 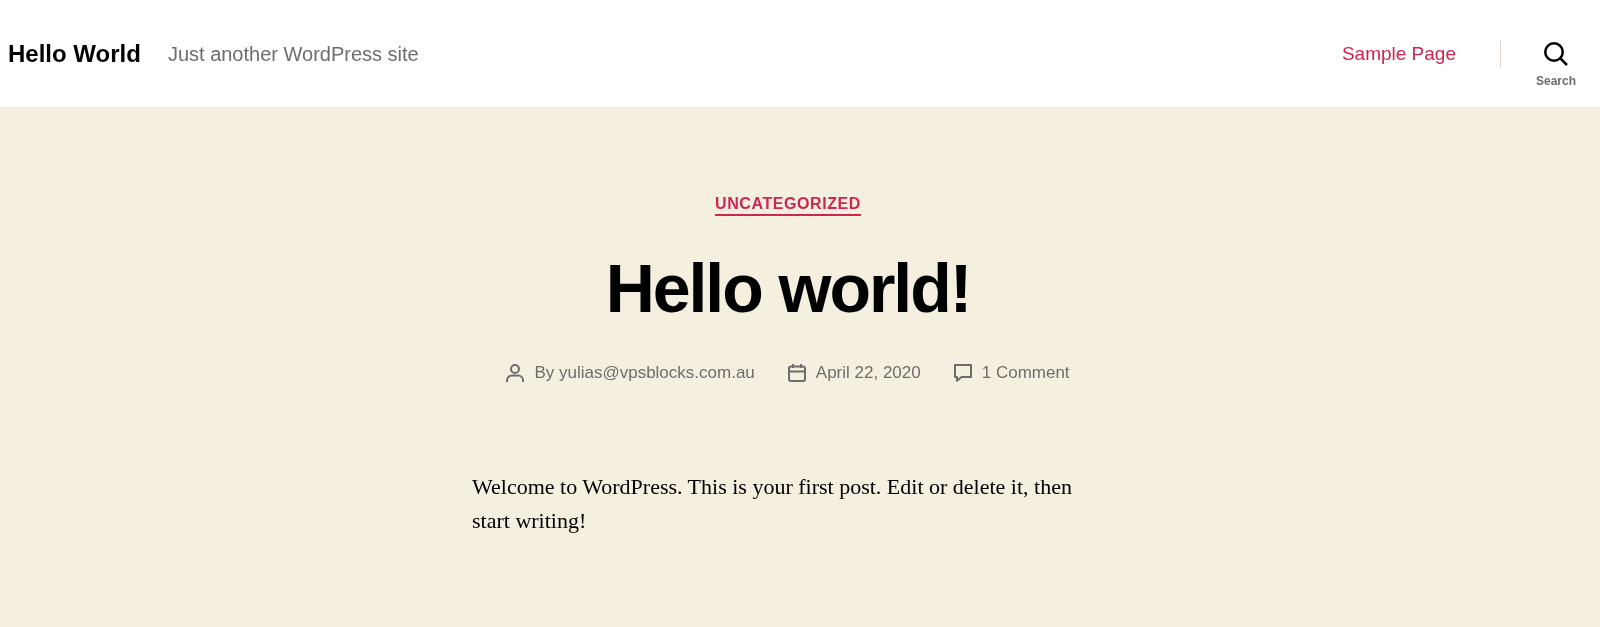 I want to click on person-icon, so click(x=515, y=373).